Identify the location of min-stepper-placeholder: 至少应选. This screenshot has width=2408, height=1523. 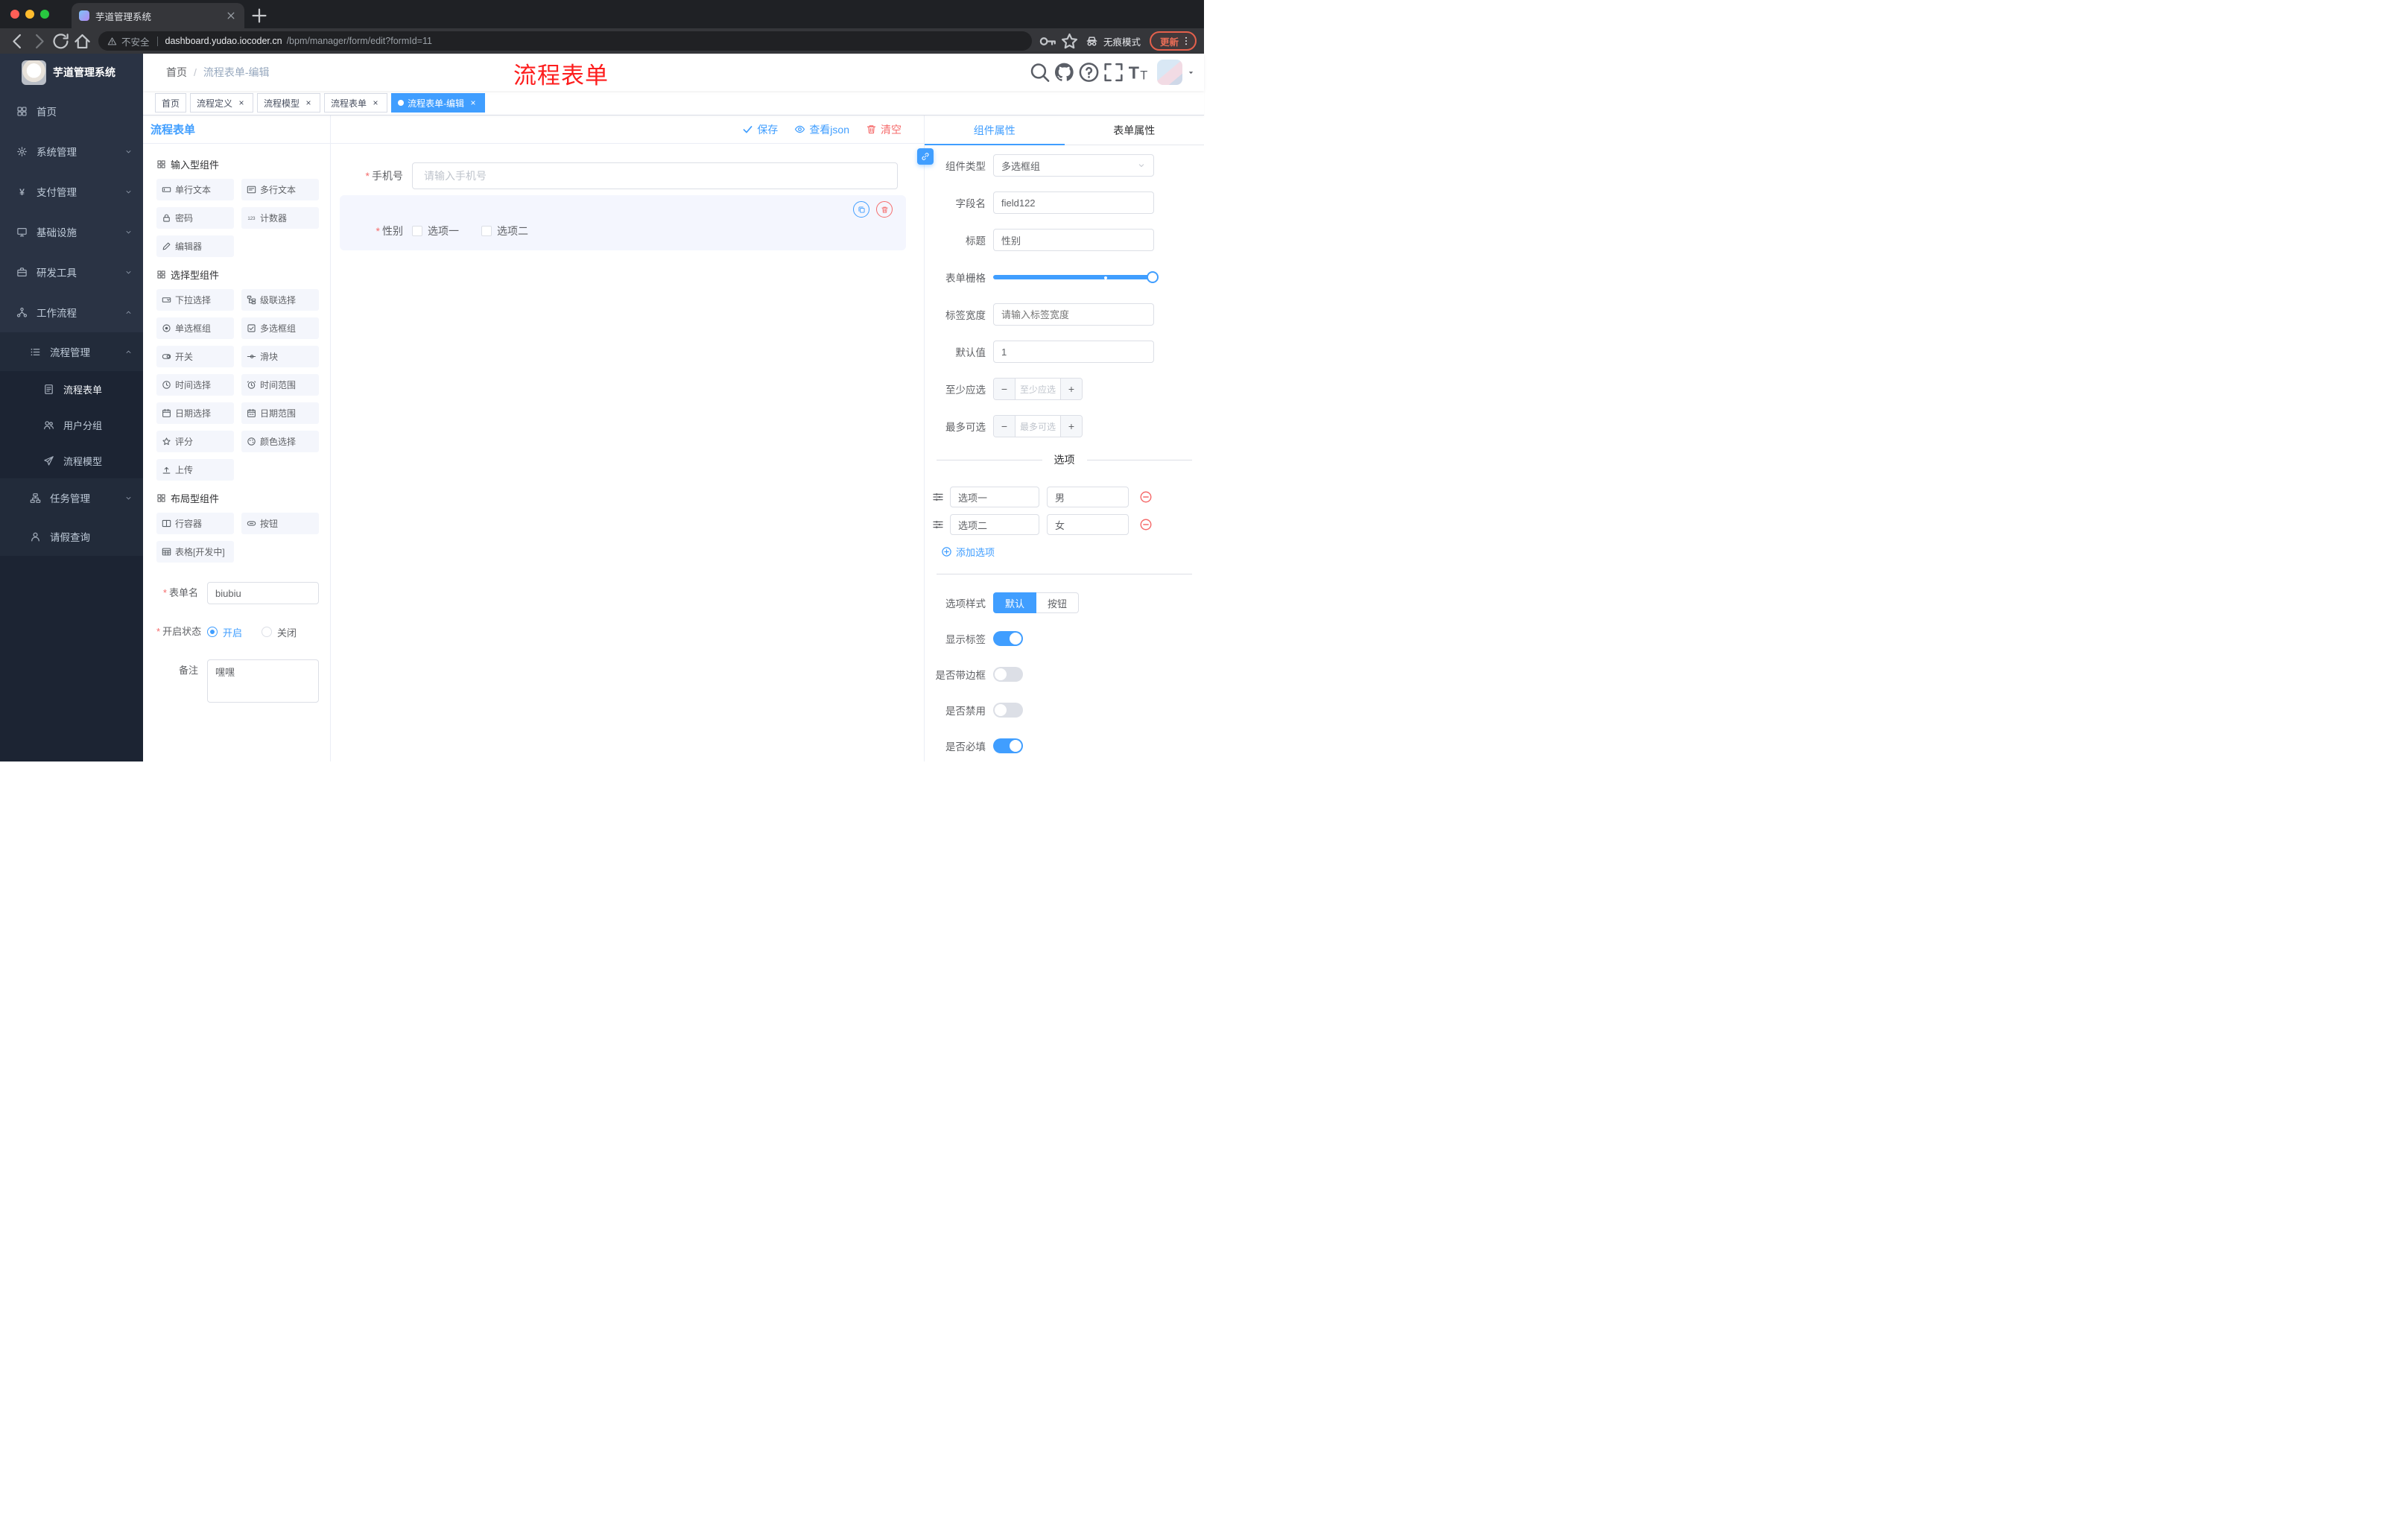
(1038, 389).